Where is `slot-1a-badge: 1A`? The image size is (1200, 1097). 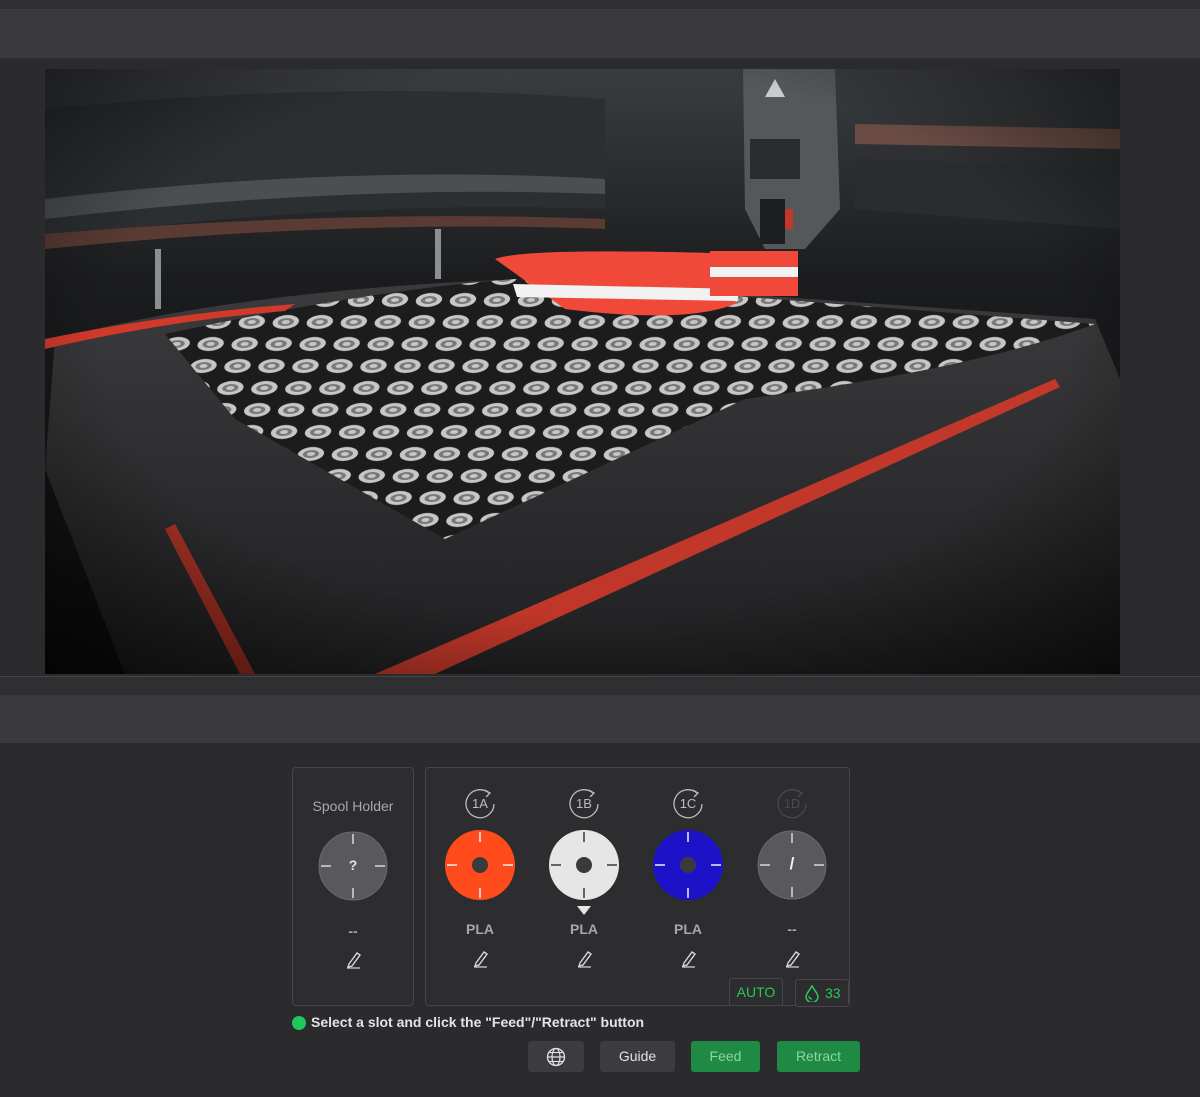
slot-1a-badge: 1A is located at coordinates (480, 804).